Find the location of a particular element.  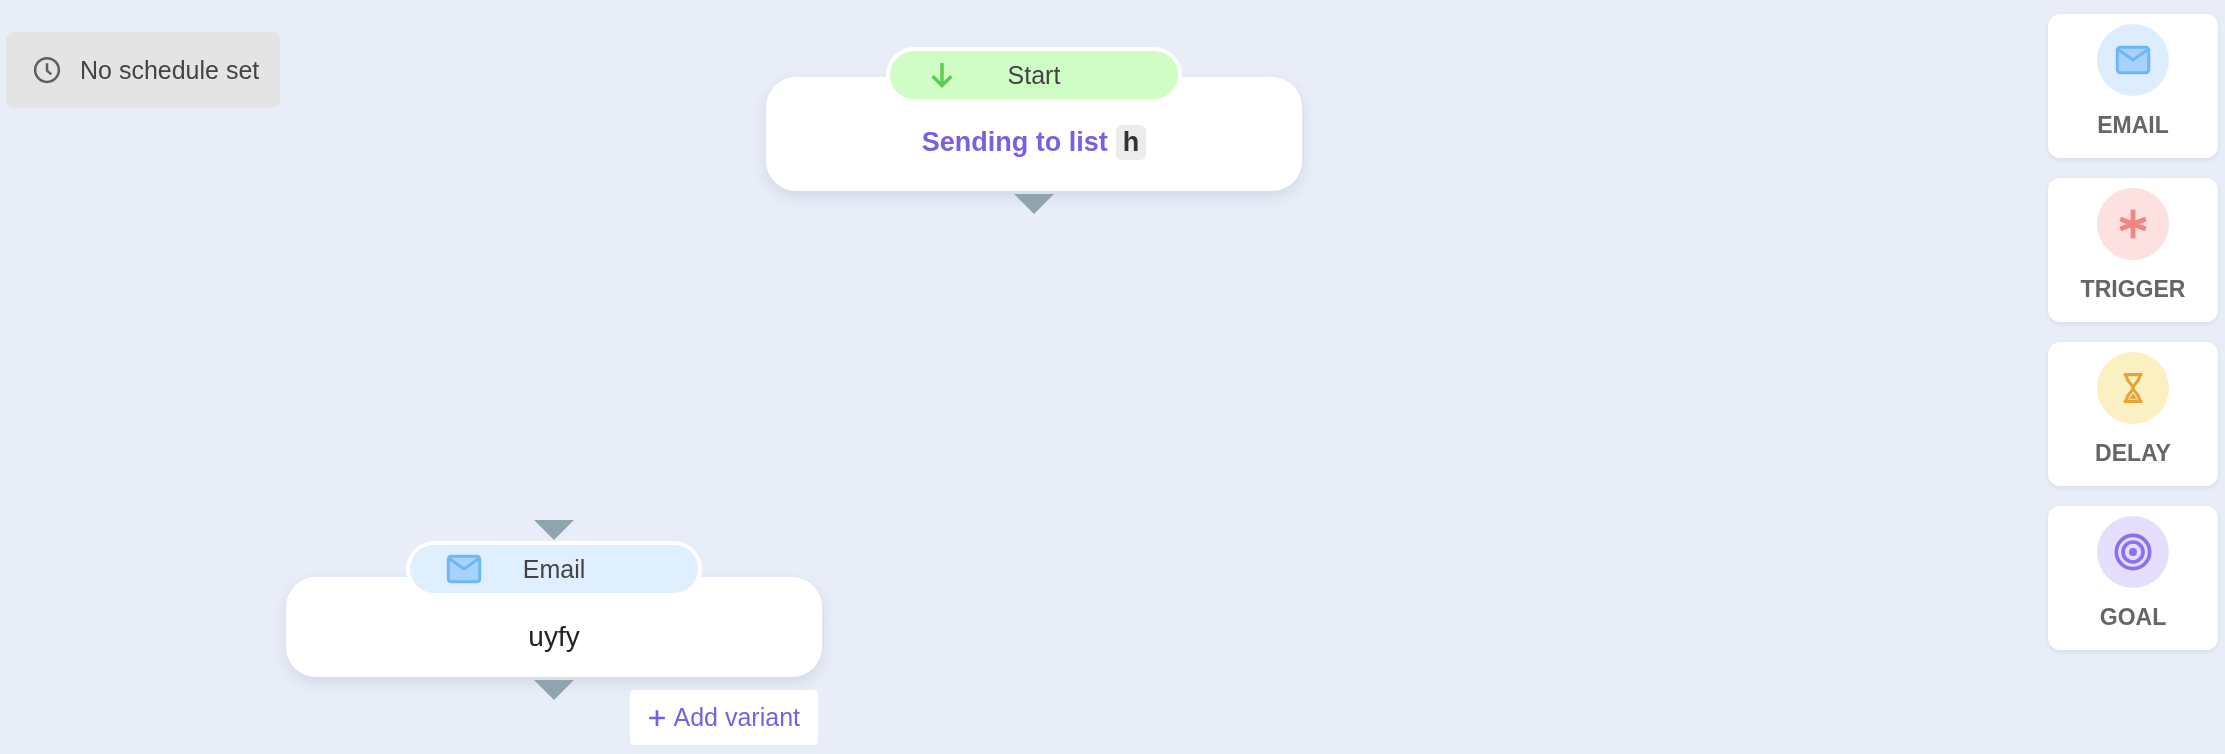

add-variant-button: Add variant is located at coordinates (723, 717).